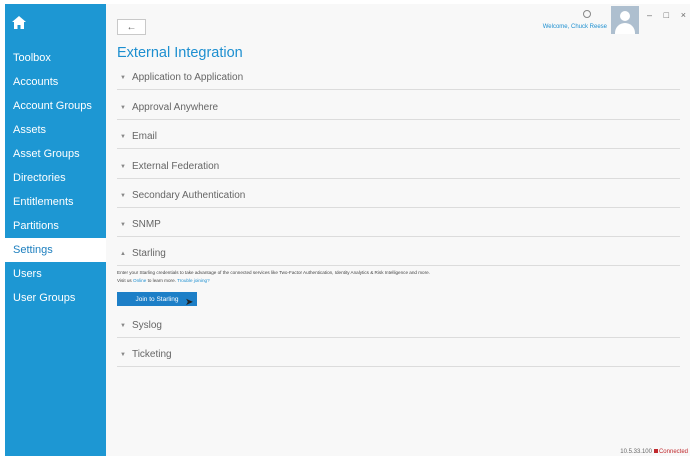 This screenshot has width=690, height=456. I want to click on connection-status: Connected, so click(673, 452).